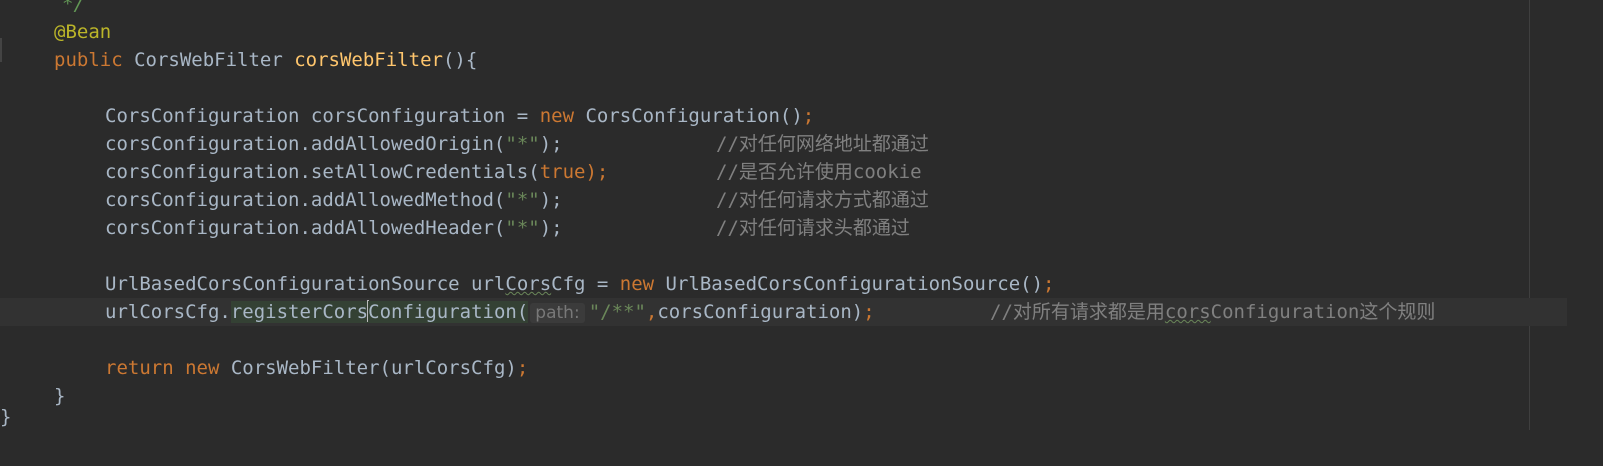 The height and width of the screenshot is (466, 1603). I want to click on method-call-part: registerCors, so click(299, 312).